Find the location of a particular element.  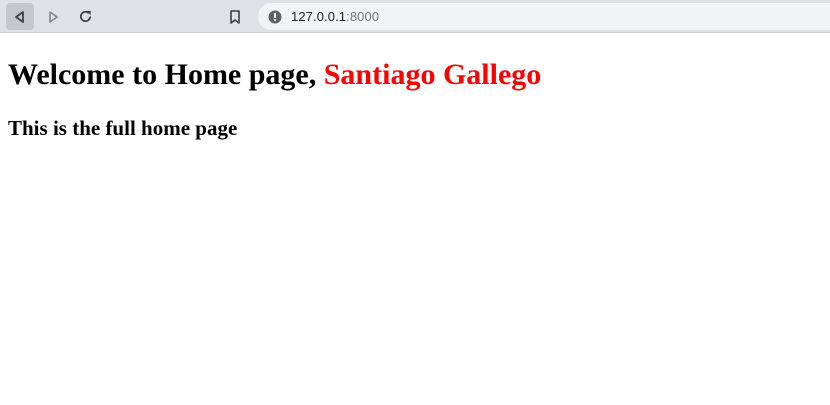

browser-toolbar: 127.0.0.1:8000 is located at coordinates (415, 16).